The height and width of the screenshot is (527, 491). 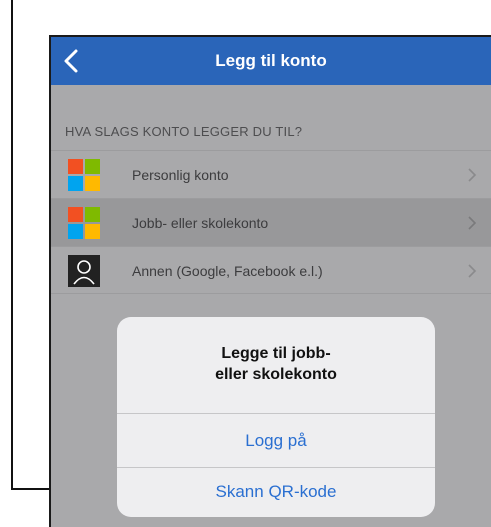 I want to click on page-title: Legg til konto, so click(x=271, y=60).